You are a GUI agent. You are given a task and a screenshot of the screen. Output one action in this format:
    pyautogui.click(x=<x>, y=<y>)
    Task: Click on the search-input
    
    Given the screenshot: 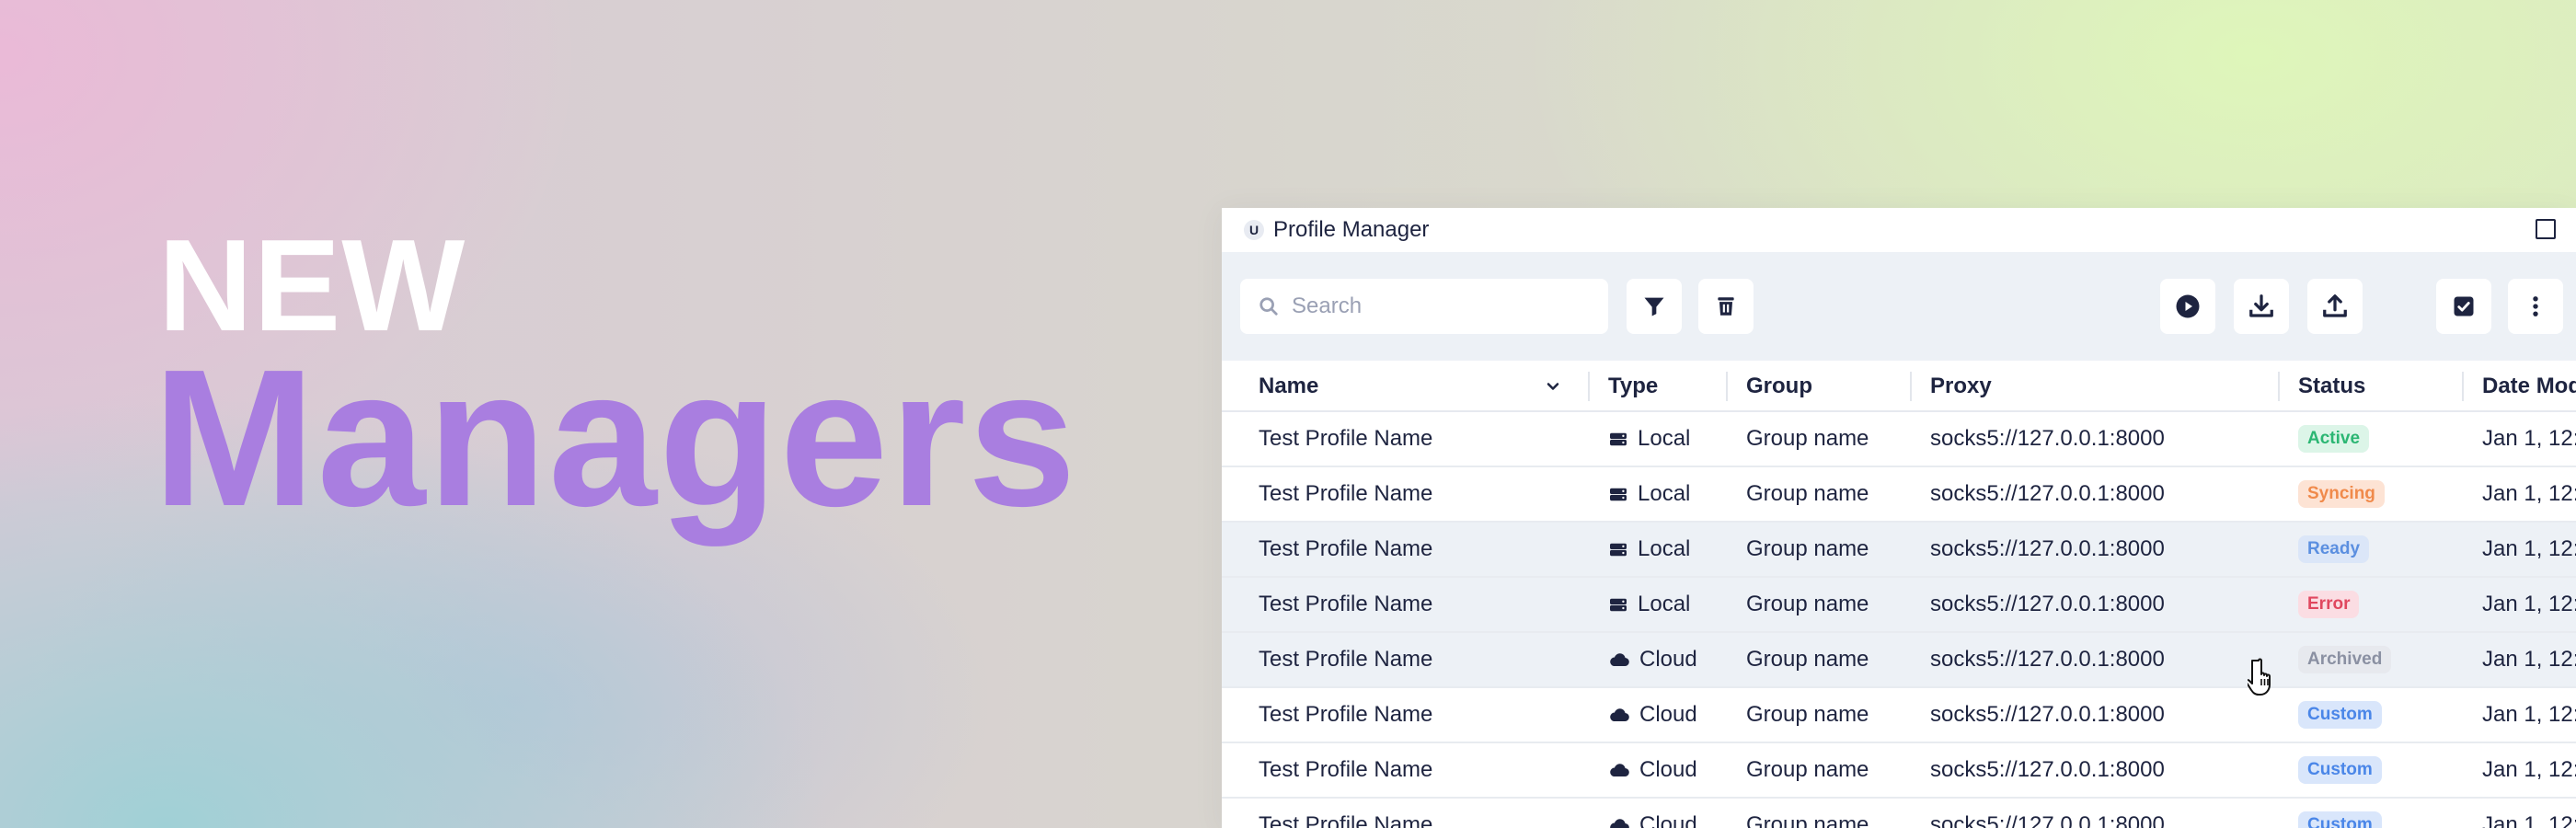 What is the action you would take?
    pyautogui.click(x=1439, y=306)
    